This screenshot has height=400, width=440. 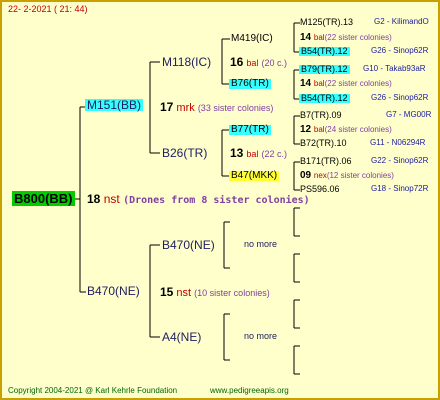 I want to click on queen-b470-ne: B470(NE), so click(x=188, y=245).